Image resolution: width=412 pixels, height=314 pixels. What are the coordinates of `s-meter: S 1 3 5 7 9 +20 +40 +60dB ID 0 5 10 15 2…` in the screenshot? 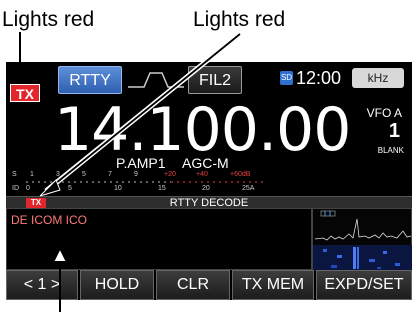 It's located at (141, 183).